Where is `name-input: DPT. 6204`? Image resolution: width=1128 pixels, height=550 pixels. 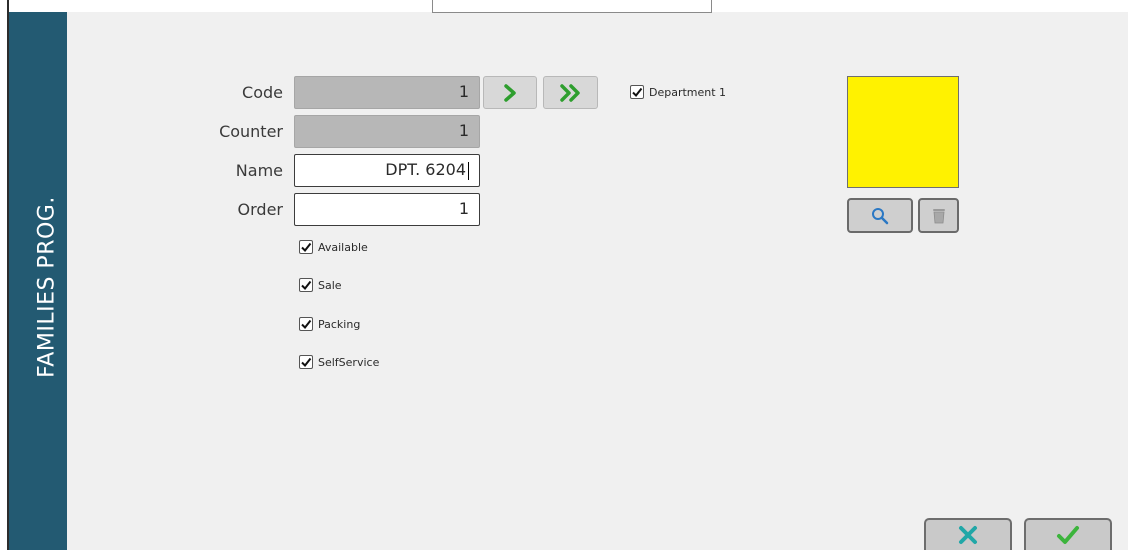
name-input: DPT. 6204 is located at coordinates (387, 170).